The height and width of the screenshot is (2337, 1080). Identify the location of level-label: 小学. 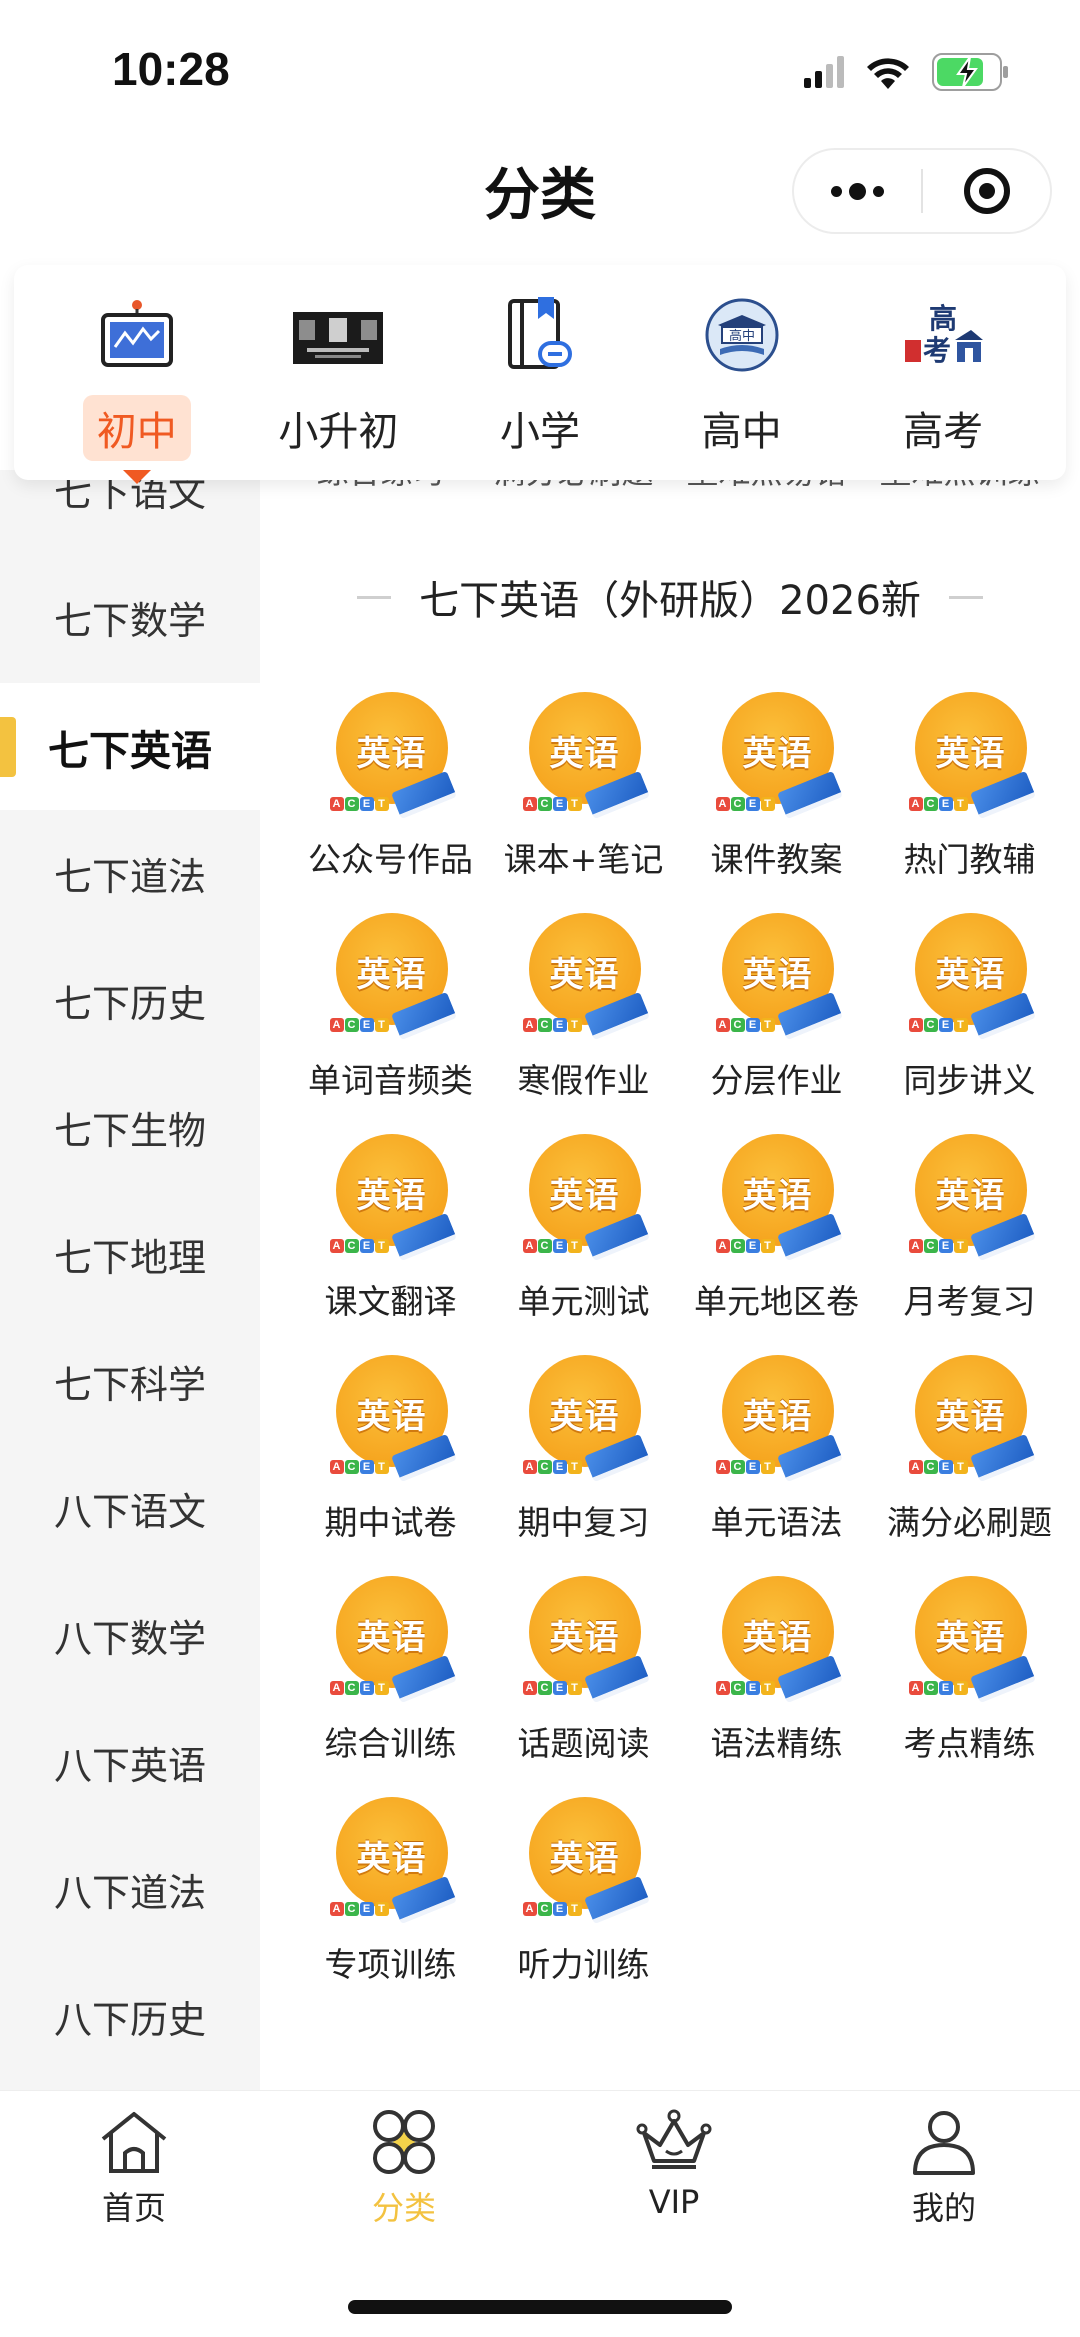
(539, 432).